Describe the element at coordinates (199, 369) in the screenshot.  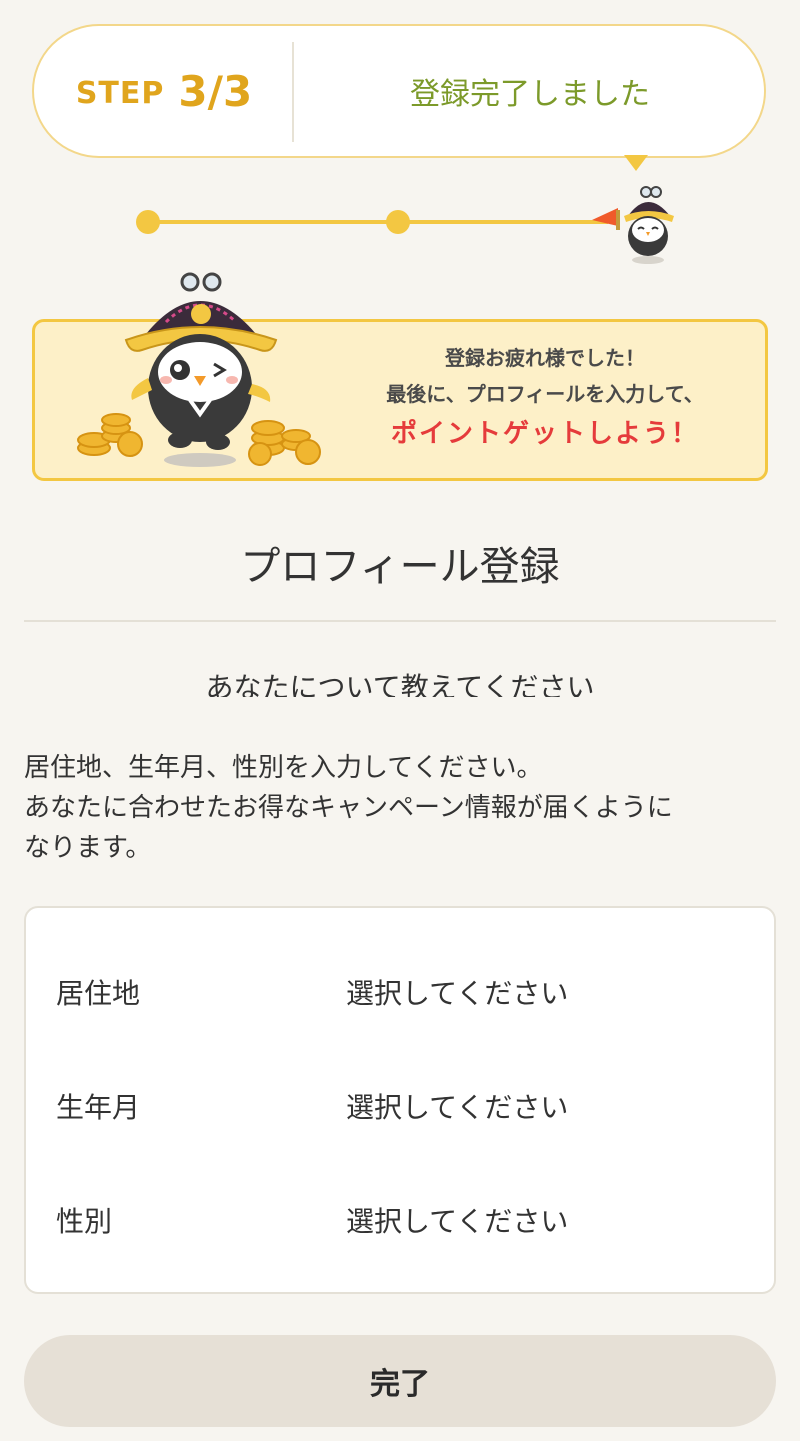
I see `owl-mascot-with-coins-icon` at that location.